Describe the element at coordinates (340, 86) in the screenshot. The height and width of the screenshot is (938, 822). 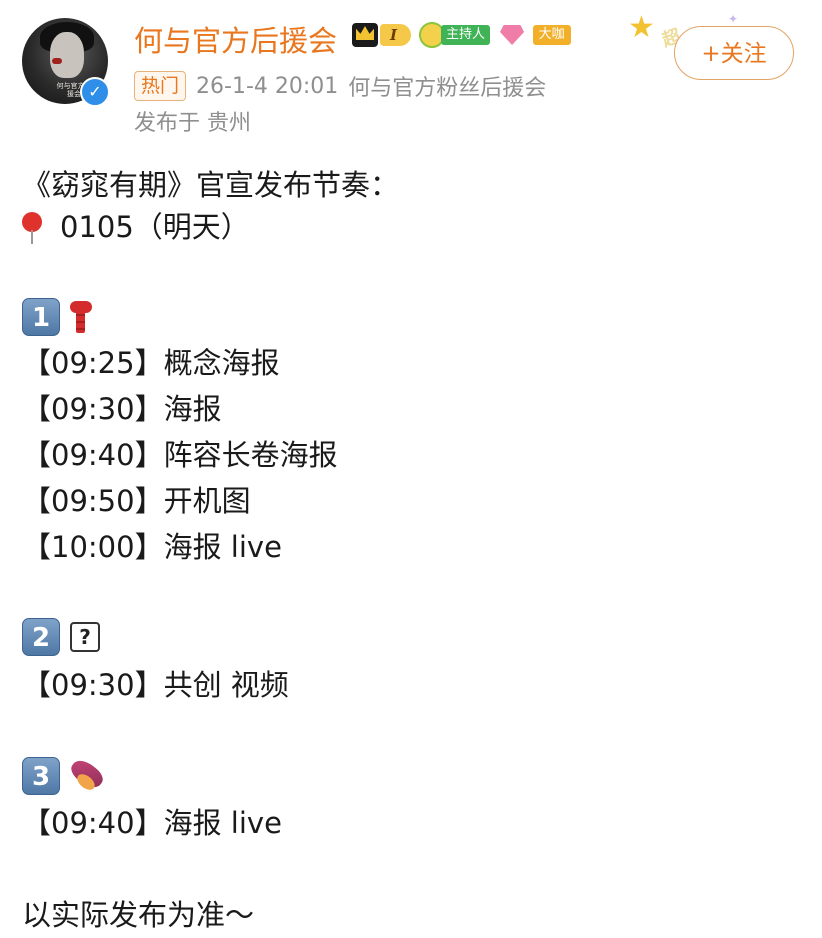
I see `post-meta: 热门 26-1-4 20:01 何与官方粉丝后援会` at that location.